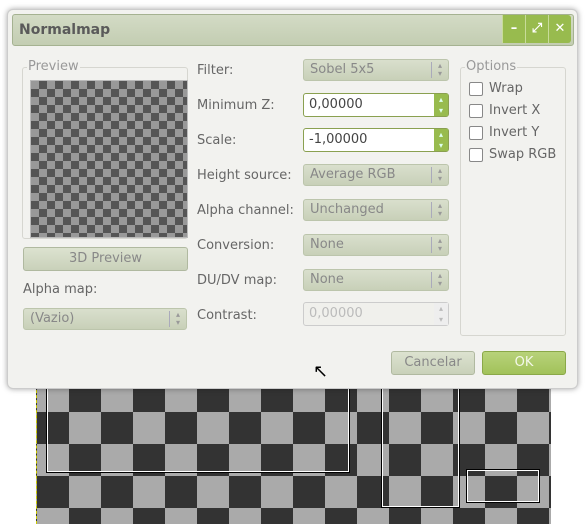 This screenshot has height=524, width=586. I want to click on window-title: Normalmap, so click(65, 30).